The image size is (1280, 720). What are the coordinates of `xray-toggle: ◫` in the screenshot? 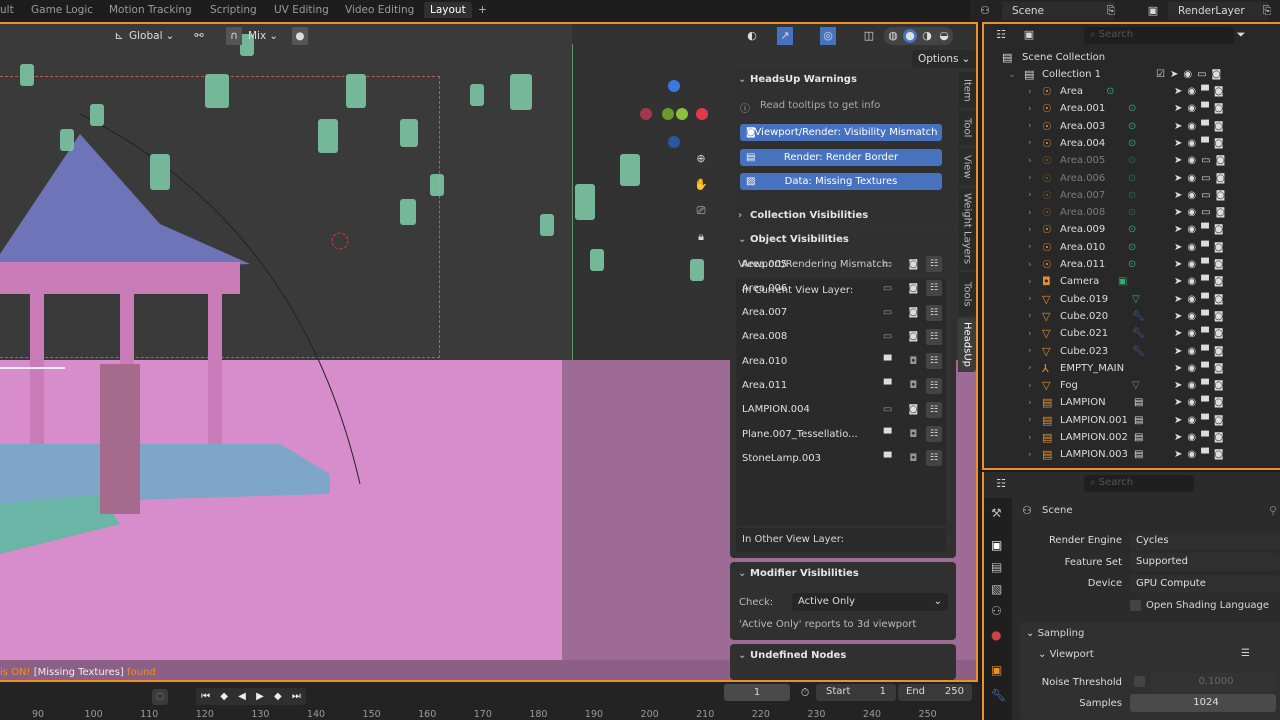 It's located at (869, 36).